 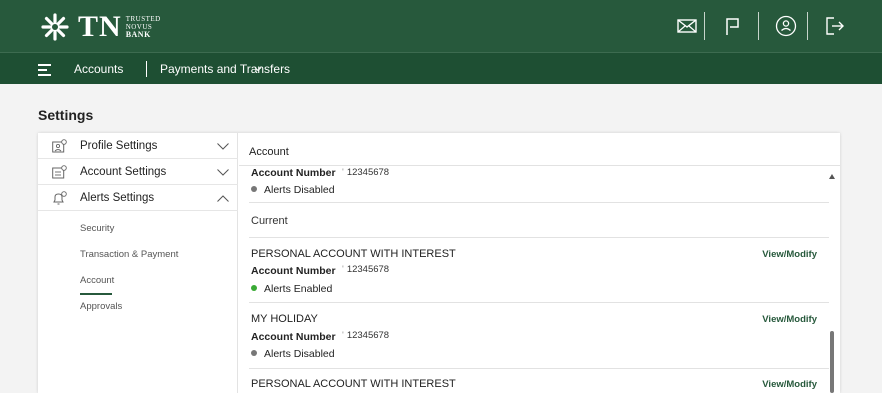 I want to click on flag-icon, so click(x=733, y=26).